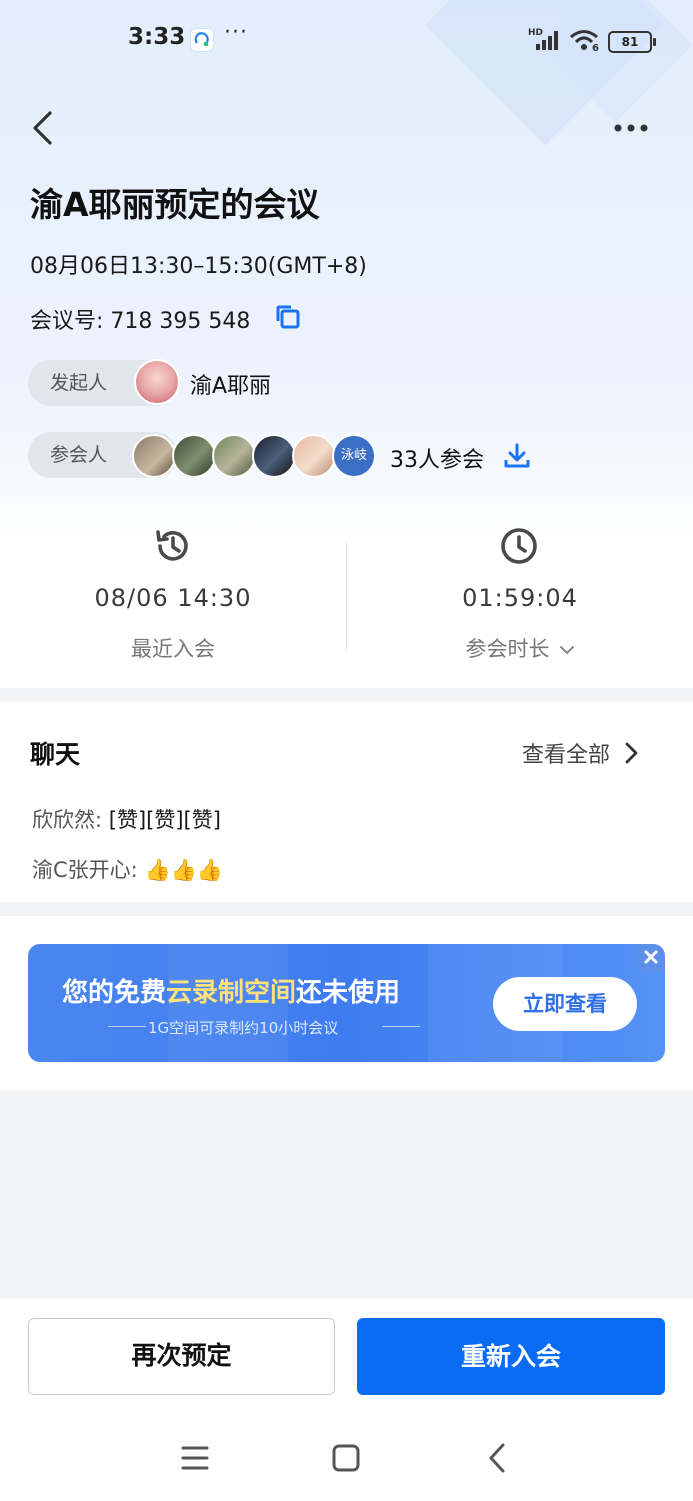  I want to click on wifi-icon: 6, so click(585, 42).